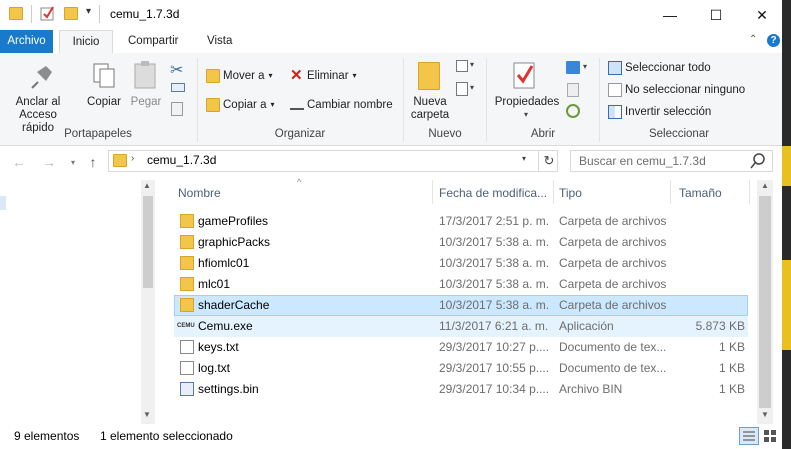  What do you see at coordinates (71, 13) in the screenshot?
I see `new-folder-quick-access-icon` at bounding box center [71, 13].